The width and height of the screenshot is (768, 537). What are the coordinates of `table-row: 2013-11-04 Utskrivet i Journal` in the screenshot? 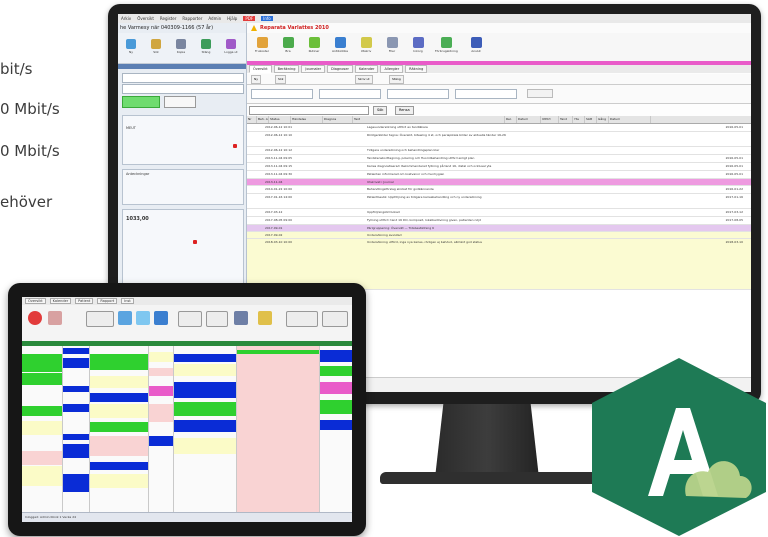 It's located at (499, 182).